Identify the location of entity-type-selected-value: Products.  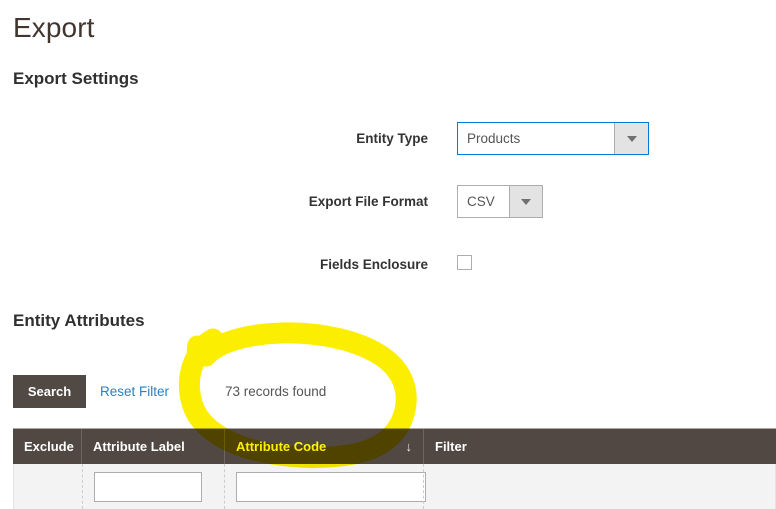
(494, 138).